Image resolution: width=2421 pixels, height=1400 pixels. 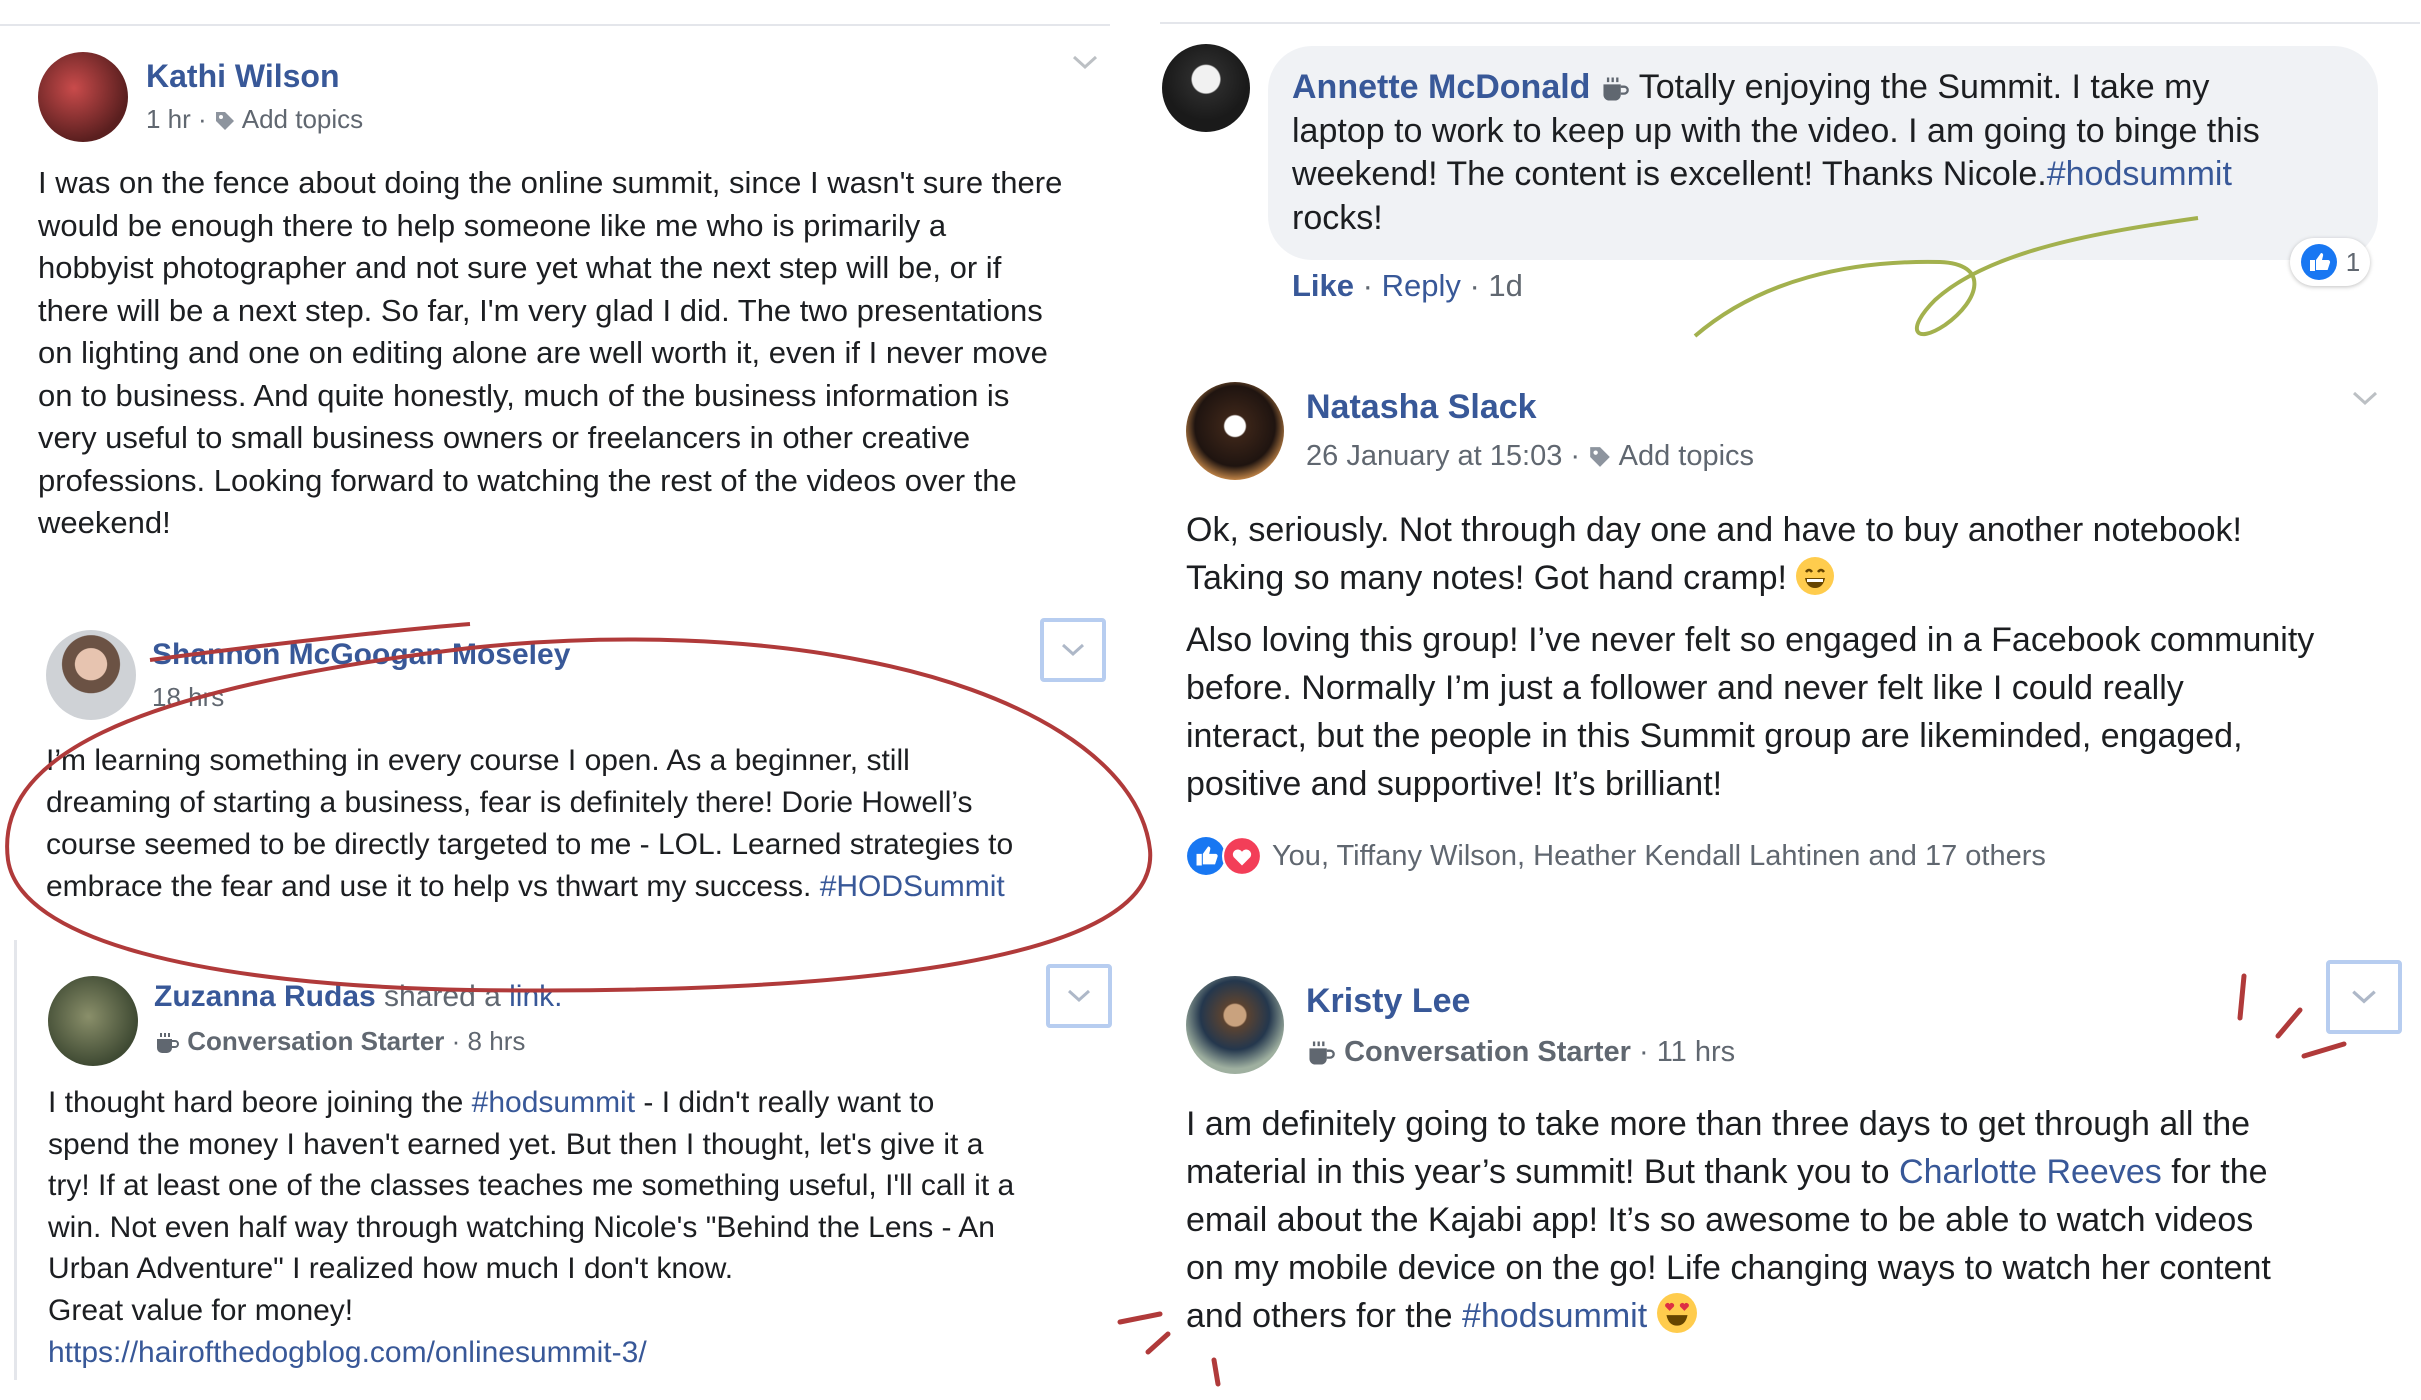 I want to click on red-ellipse-annotation, so click(x=579, y=807).